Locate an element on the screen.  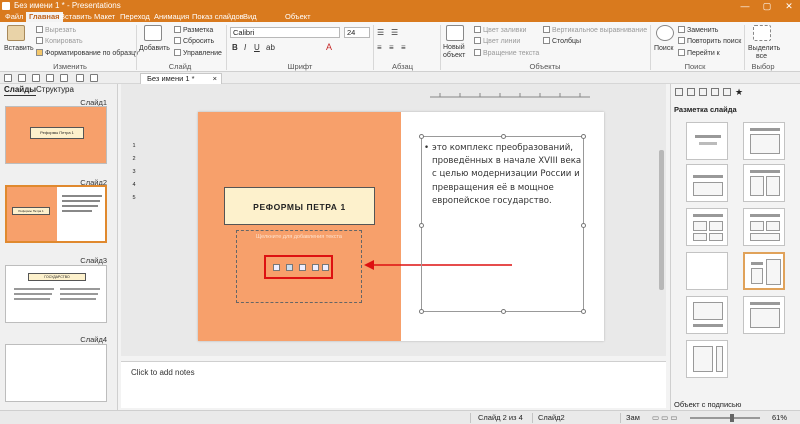
insert-table-icon is located at coordinates (276, 267).